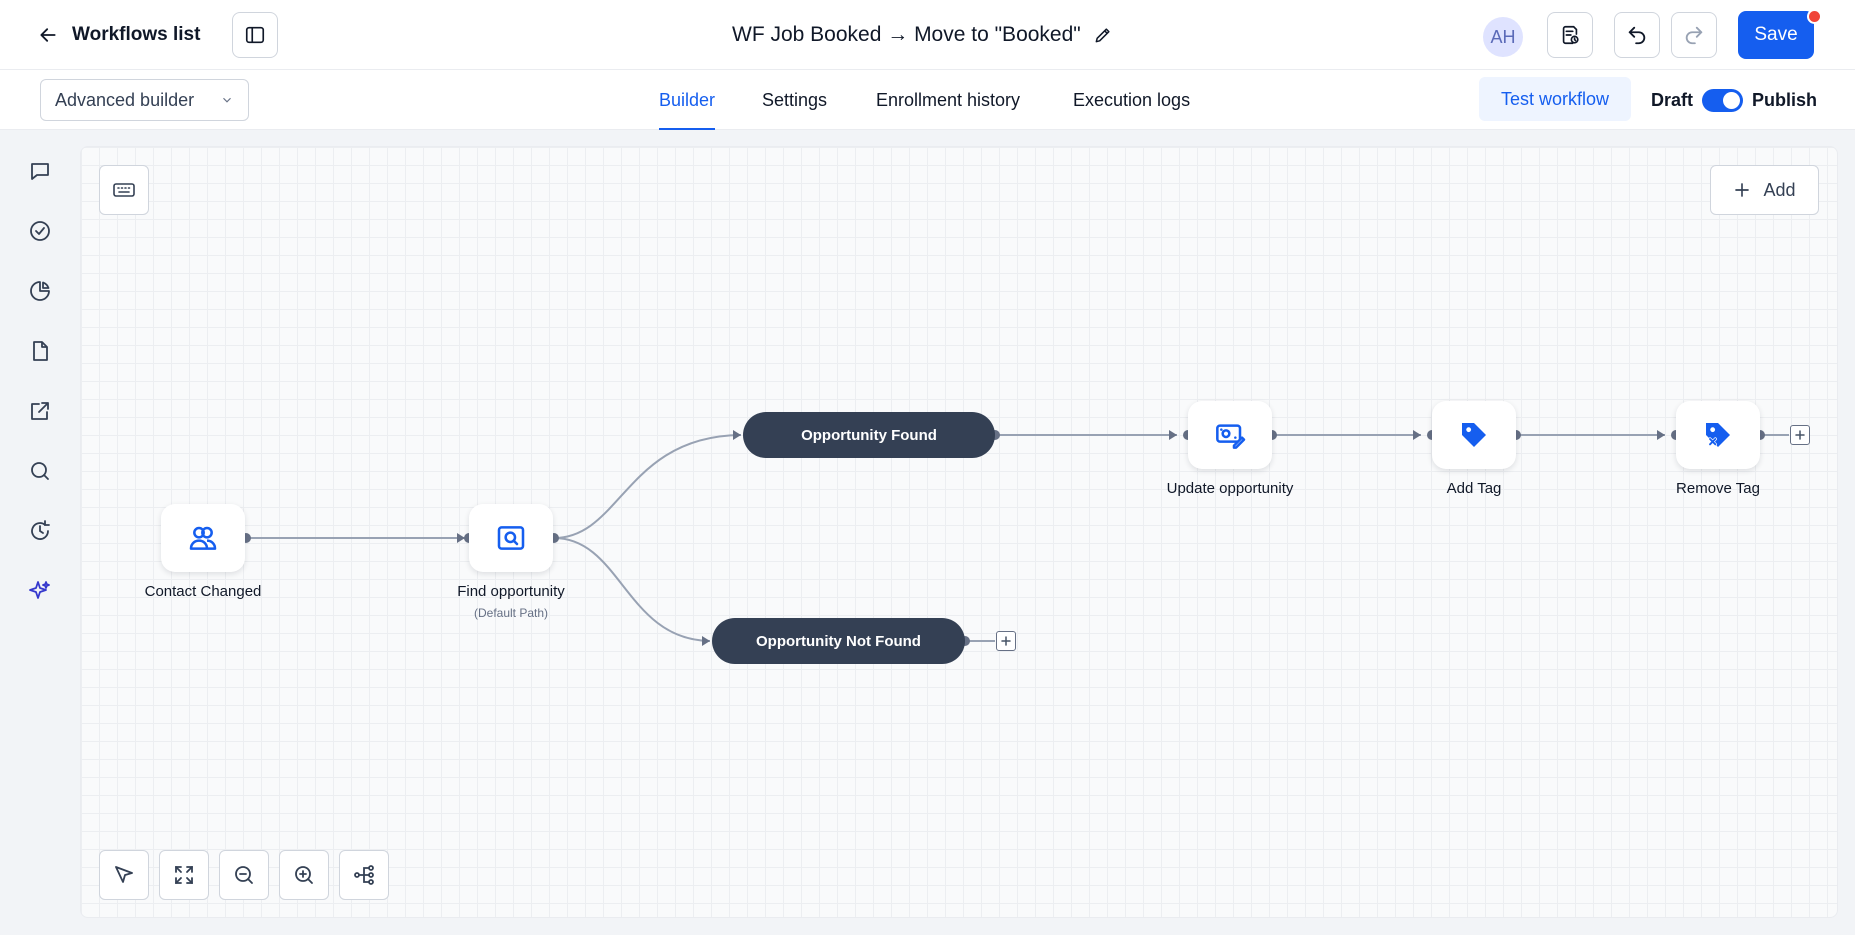 The image size is (1855, 935). I want to click on action-node-find-opportunity, so click(511, 538).